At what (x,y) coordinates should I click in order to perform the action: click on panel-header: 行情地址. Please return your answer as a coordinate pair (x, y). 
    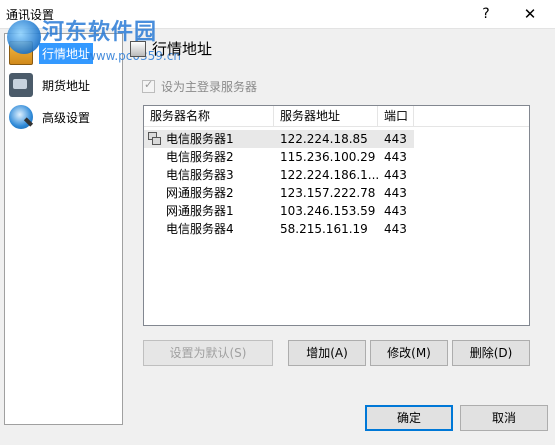
    Looking at the image, I should click on (171, 48).